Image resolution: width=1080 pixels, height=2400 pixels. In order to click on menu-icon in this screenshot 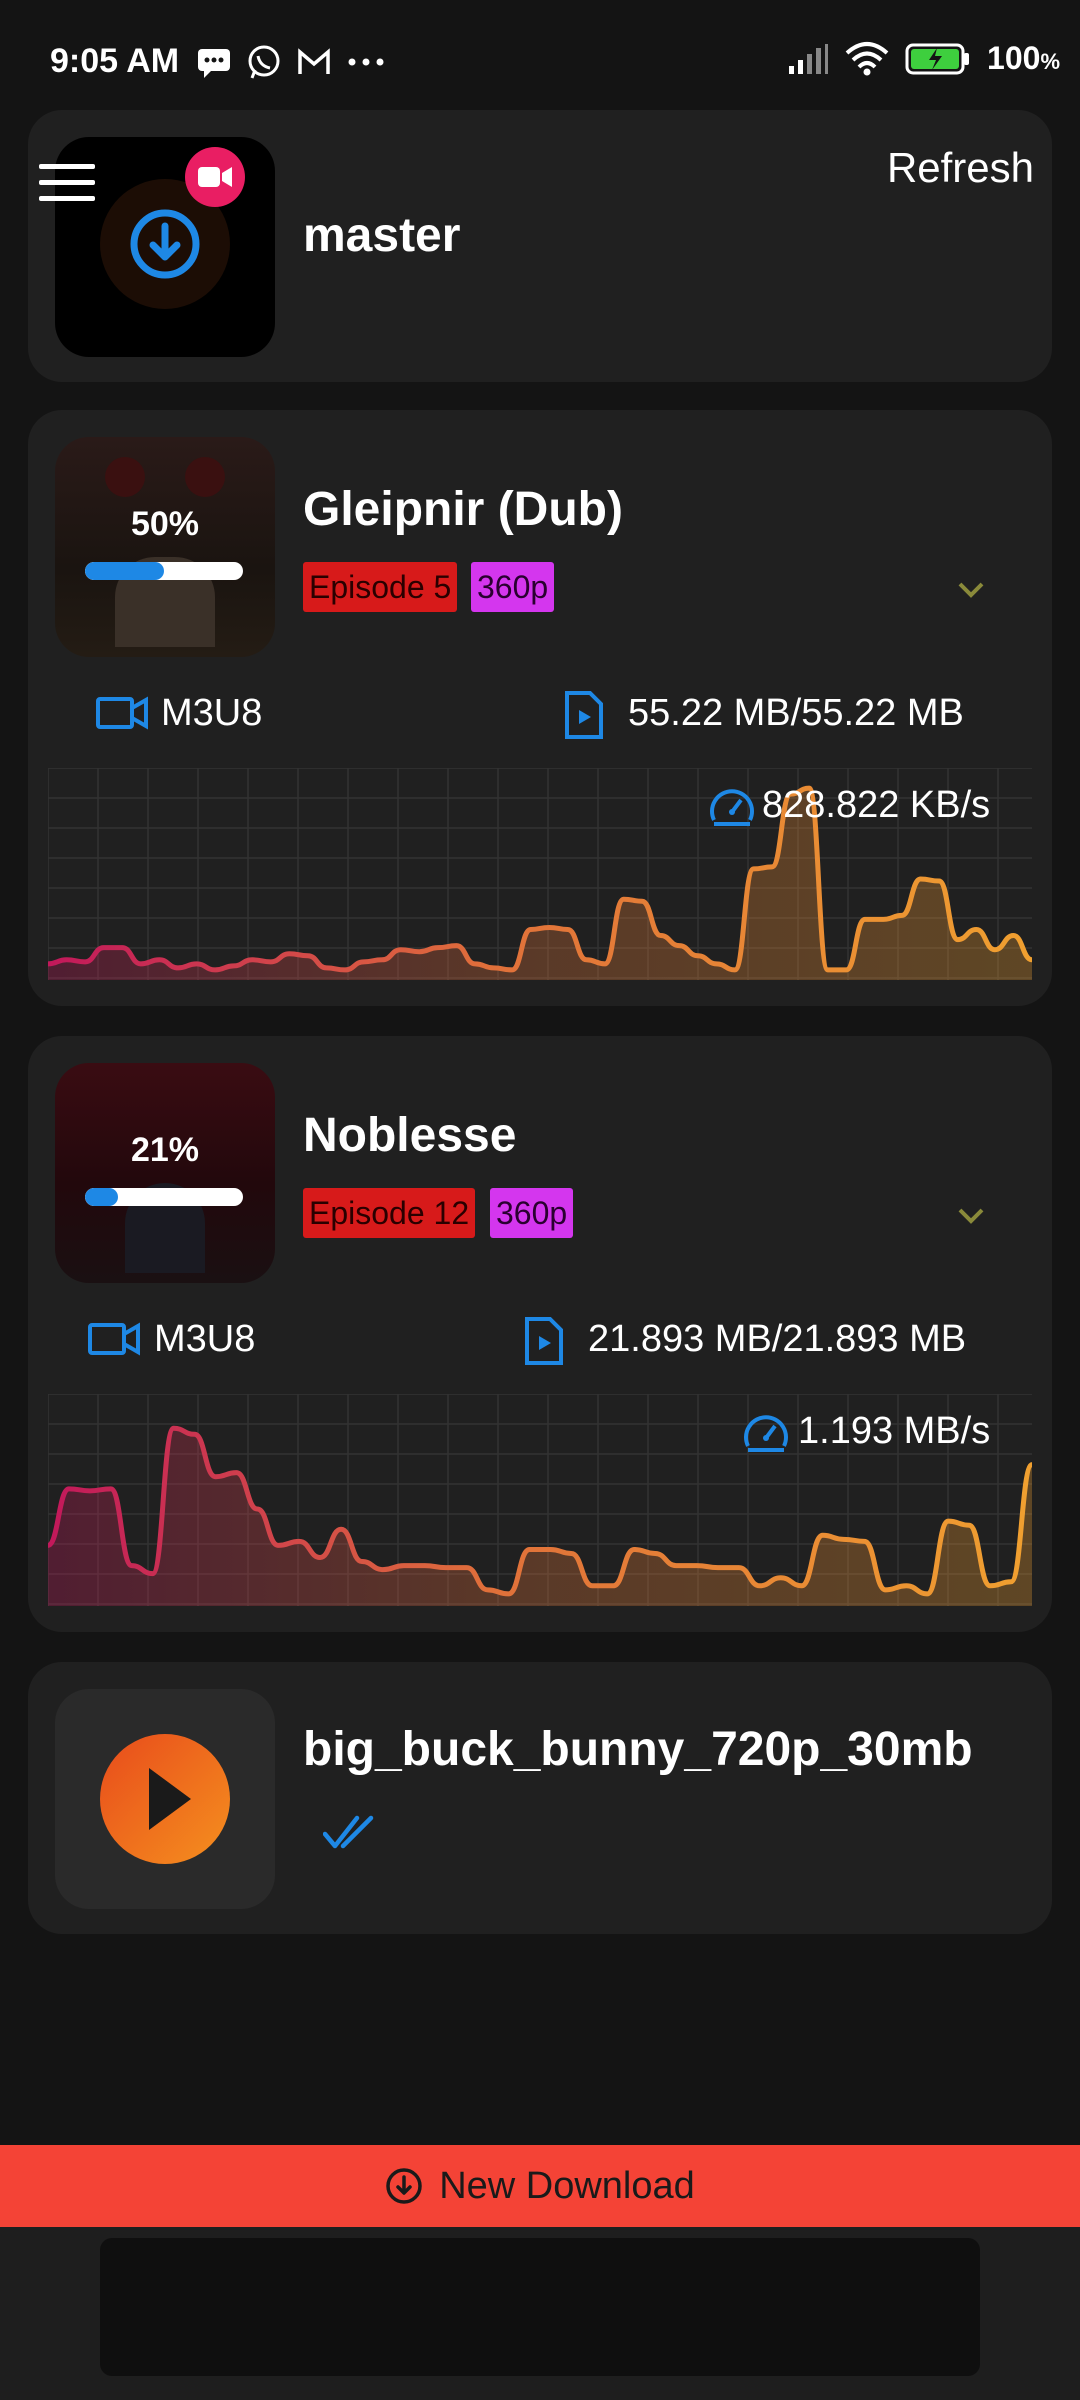, I will do `click(67, 182)`.